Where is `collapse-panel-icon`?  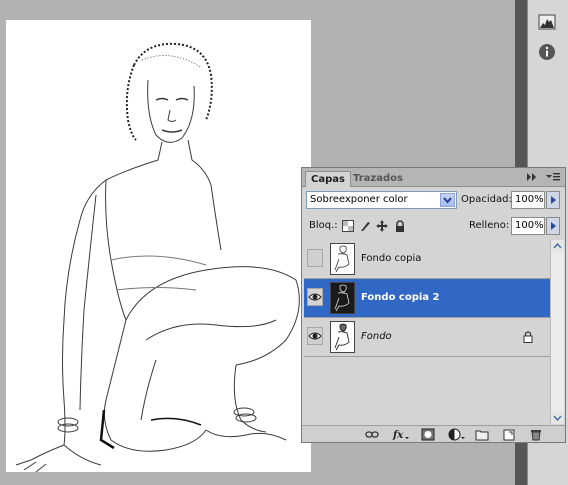 collapse-panel-icon is located at coordinates (532, 177).